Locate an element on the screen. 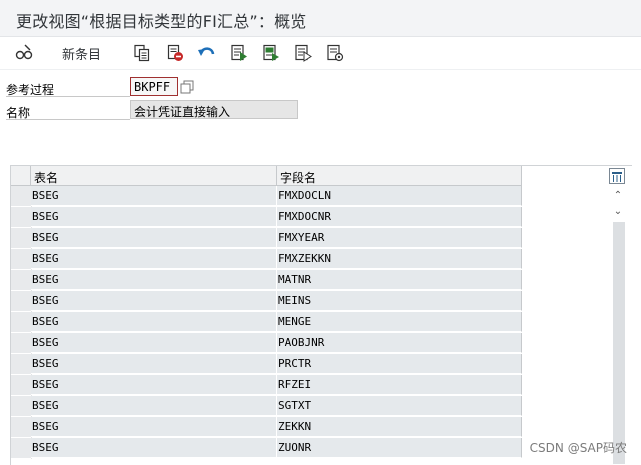 This screenshot has height=465, width=641. select-all-column-header is located at coordinates (21, 176).